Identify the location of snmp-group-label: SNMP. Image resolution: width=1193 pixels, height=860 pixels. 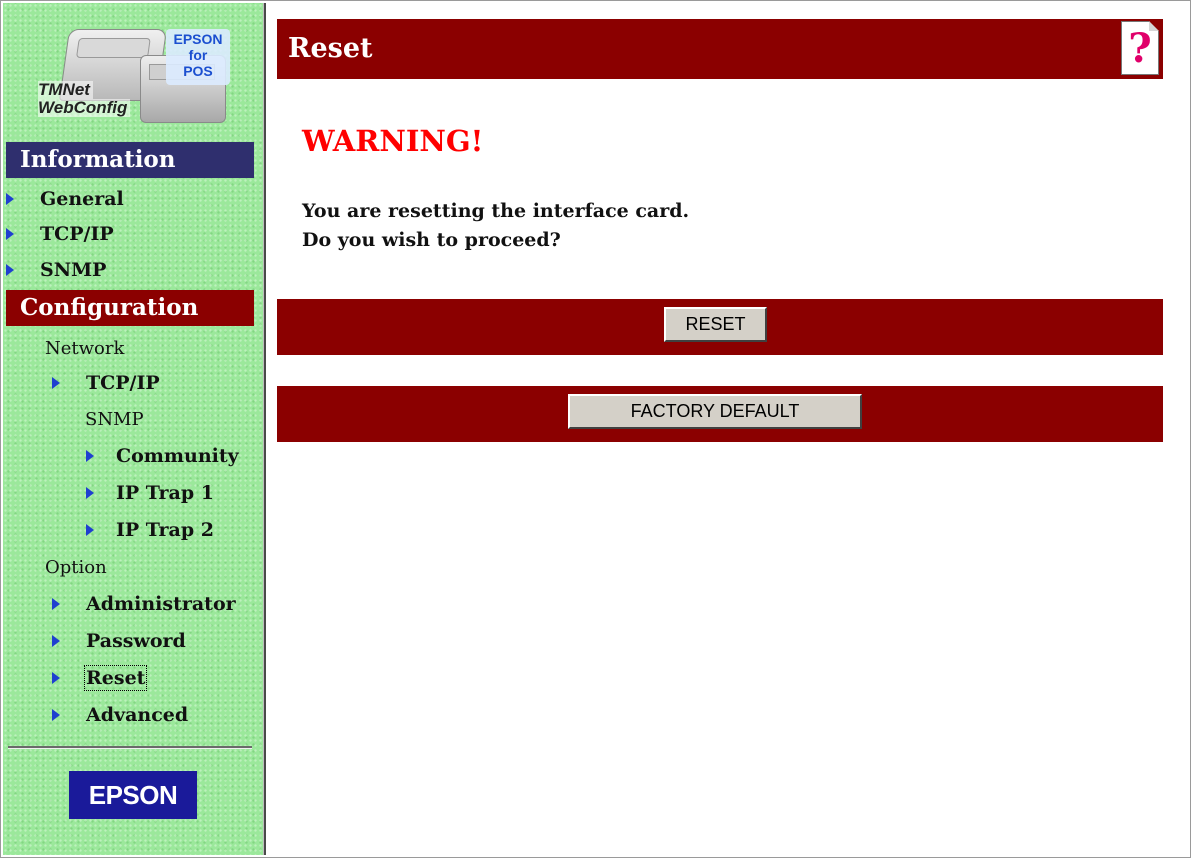
(114, 419).